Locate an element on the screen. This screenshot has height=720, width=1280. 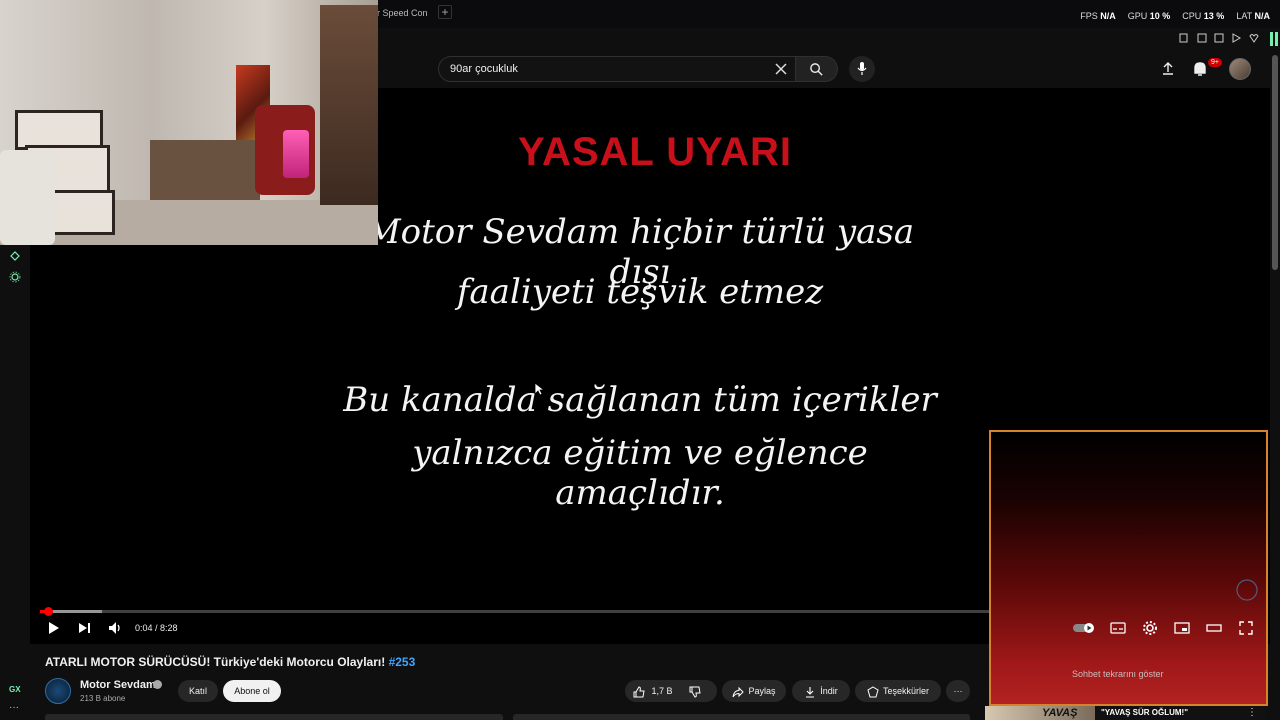
next-icon is located at coordinates (84, 628).